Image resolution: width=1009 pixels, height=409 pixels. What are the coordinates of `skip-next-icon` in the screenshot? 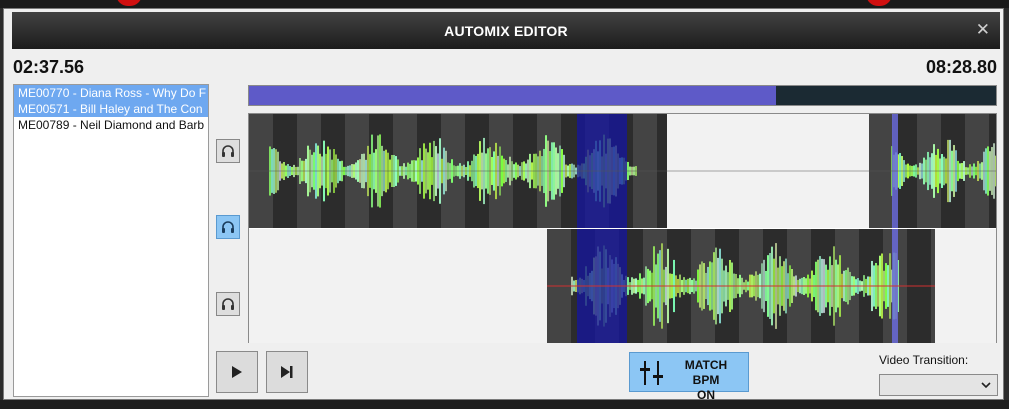 It's located at (287, 372).